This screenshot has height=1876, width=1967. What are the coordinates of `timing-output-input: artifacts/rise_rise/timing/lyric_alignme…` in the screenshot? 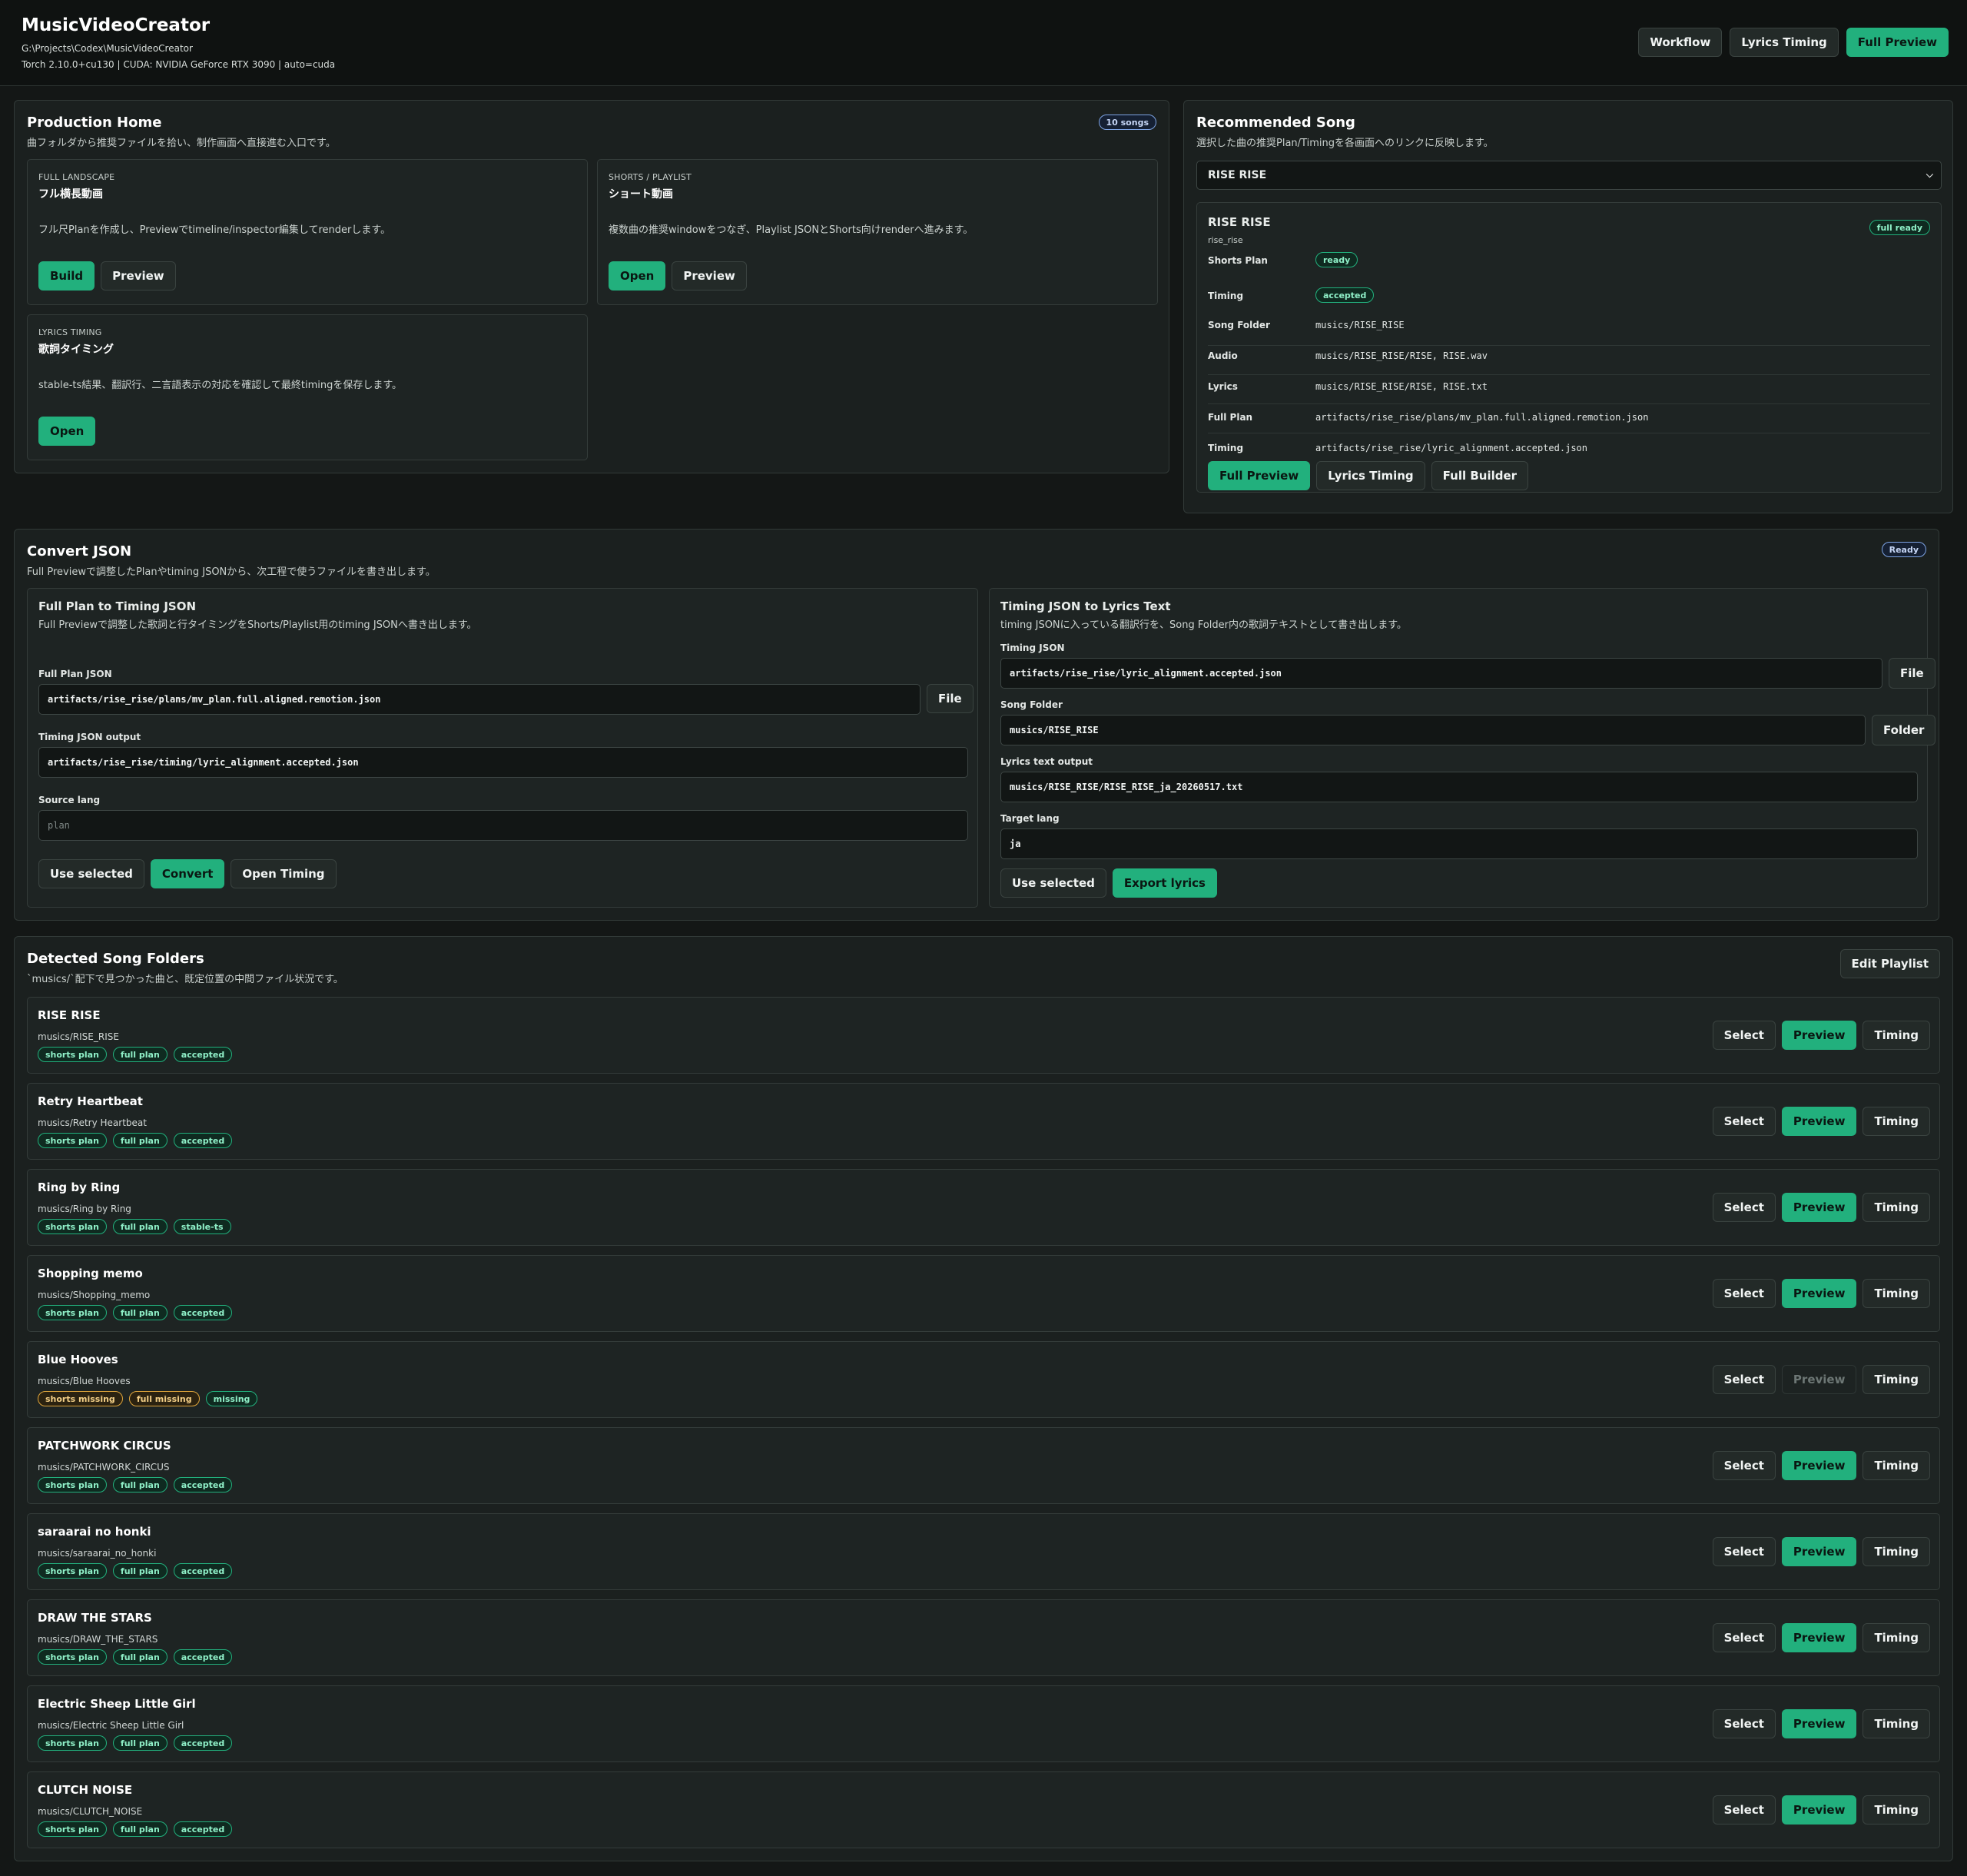 It's located at (503, 762).